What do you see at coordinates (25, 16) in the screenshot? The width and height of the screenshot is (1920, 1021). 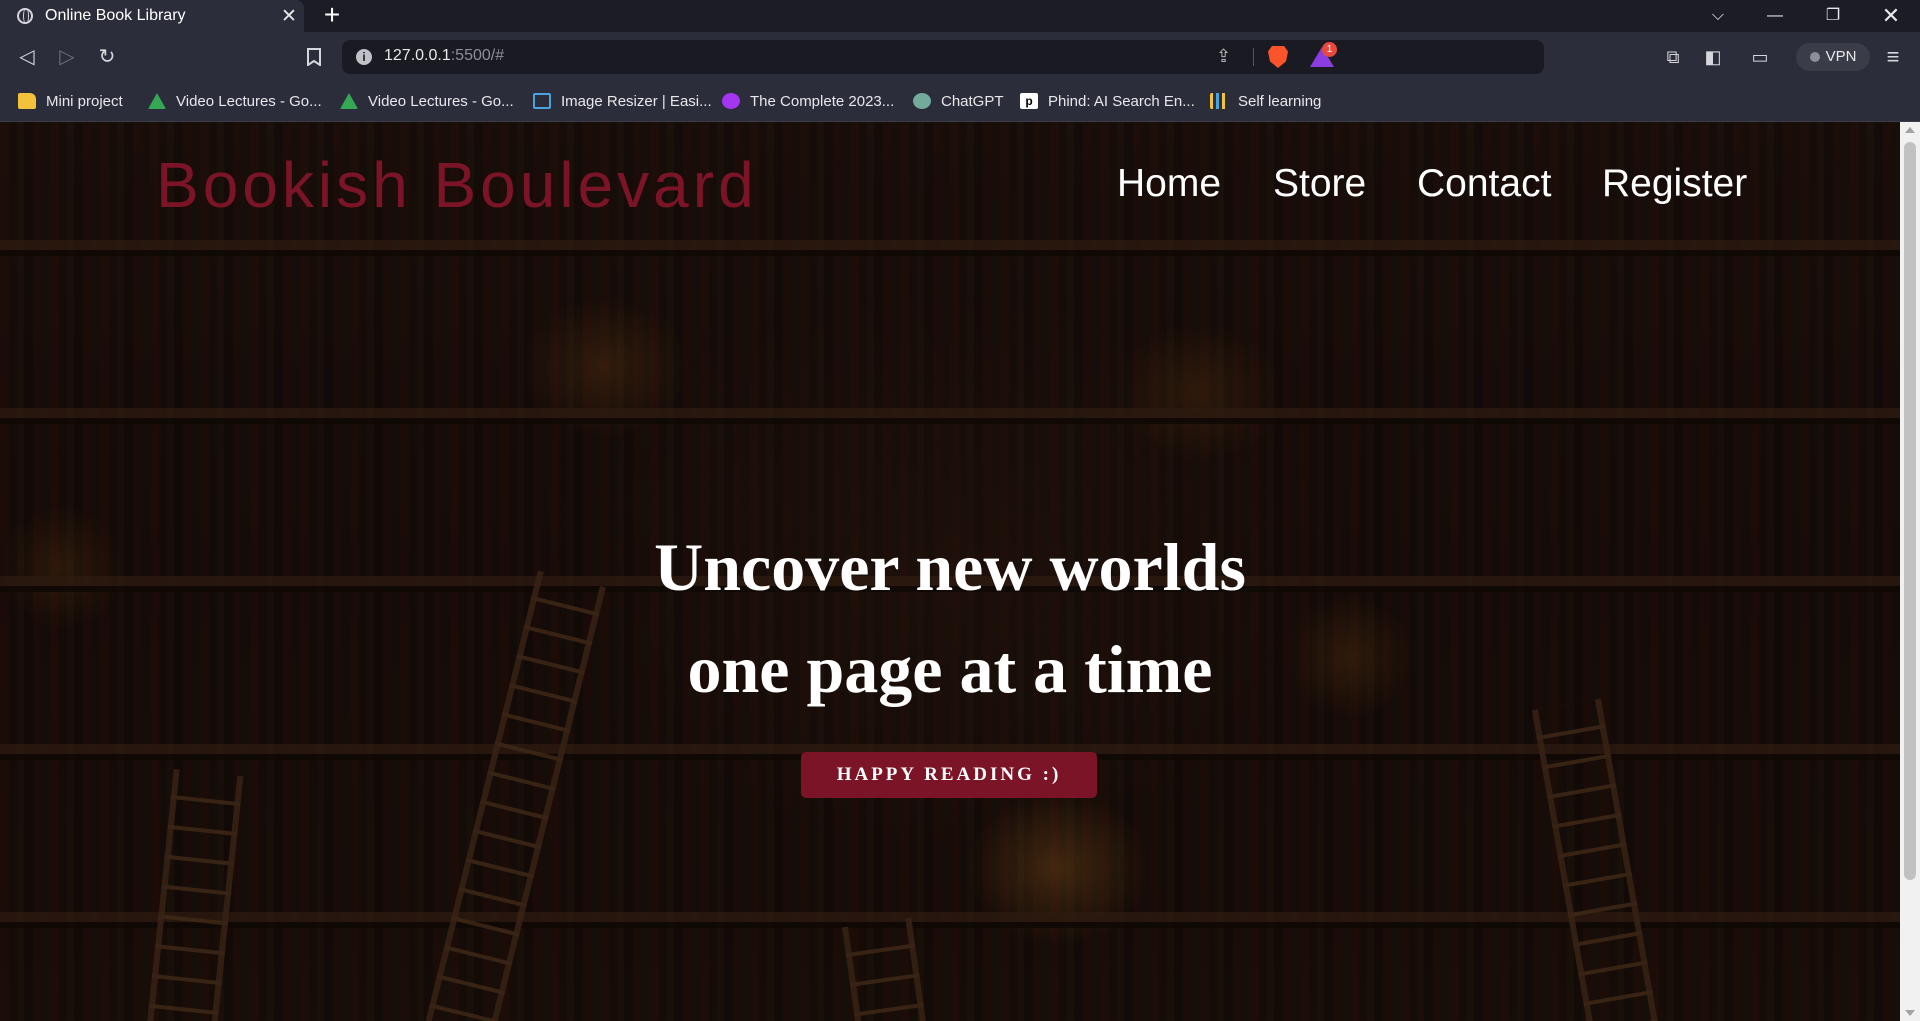 I see `globe-icon` at bounding box center [25, 16].